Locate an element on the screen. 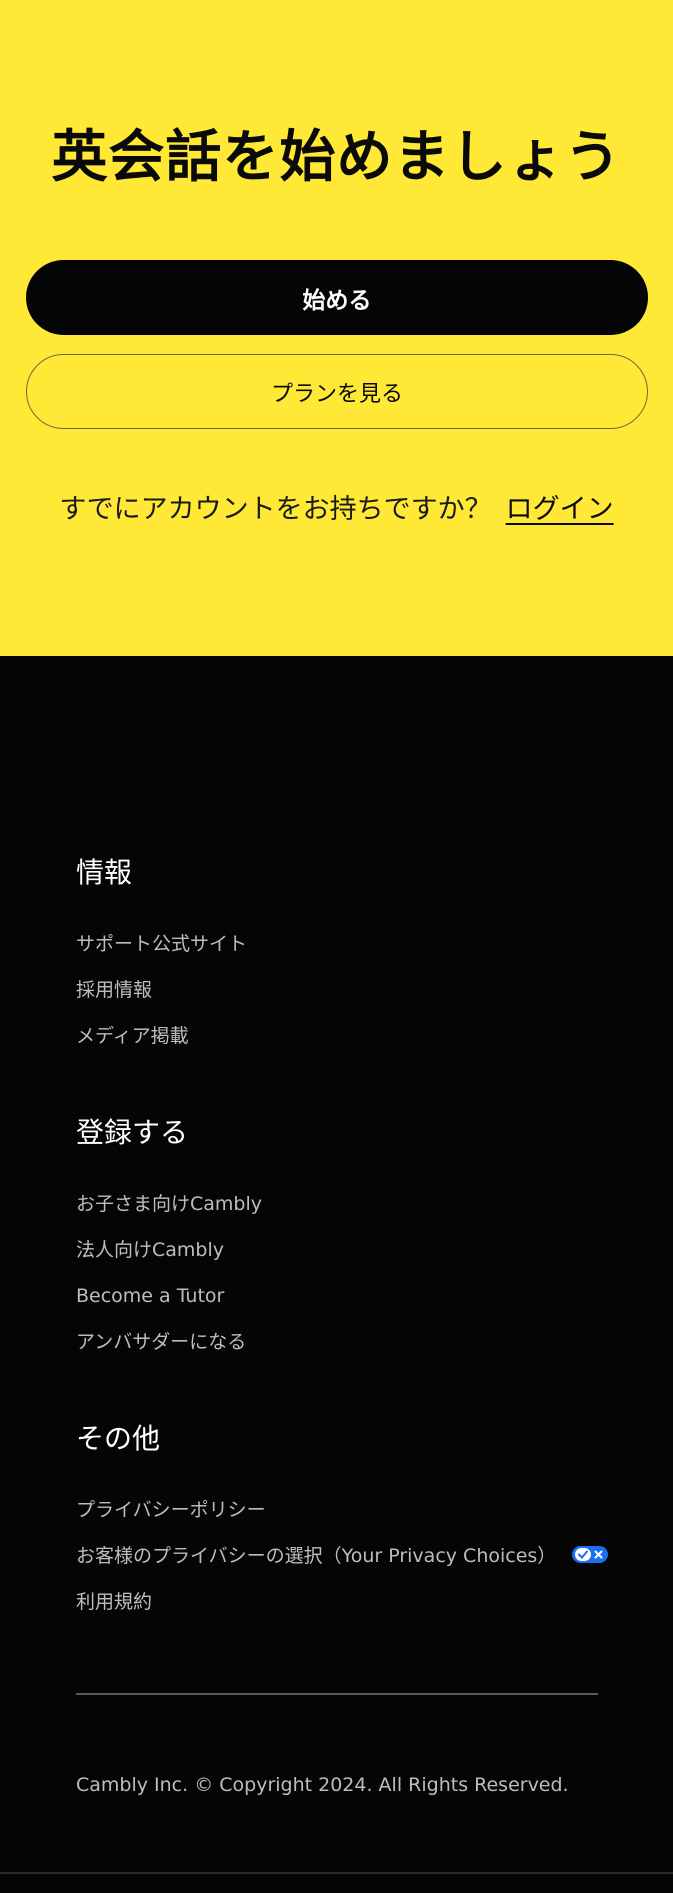 Image resolution: width=673 pixels, height=1893 pixels. footer-divider is located at coordinates (337, 1694).